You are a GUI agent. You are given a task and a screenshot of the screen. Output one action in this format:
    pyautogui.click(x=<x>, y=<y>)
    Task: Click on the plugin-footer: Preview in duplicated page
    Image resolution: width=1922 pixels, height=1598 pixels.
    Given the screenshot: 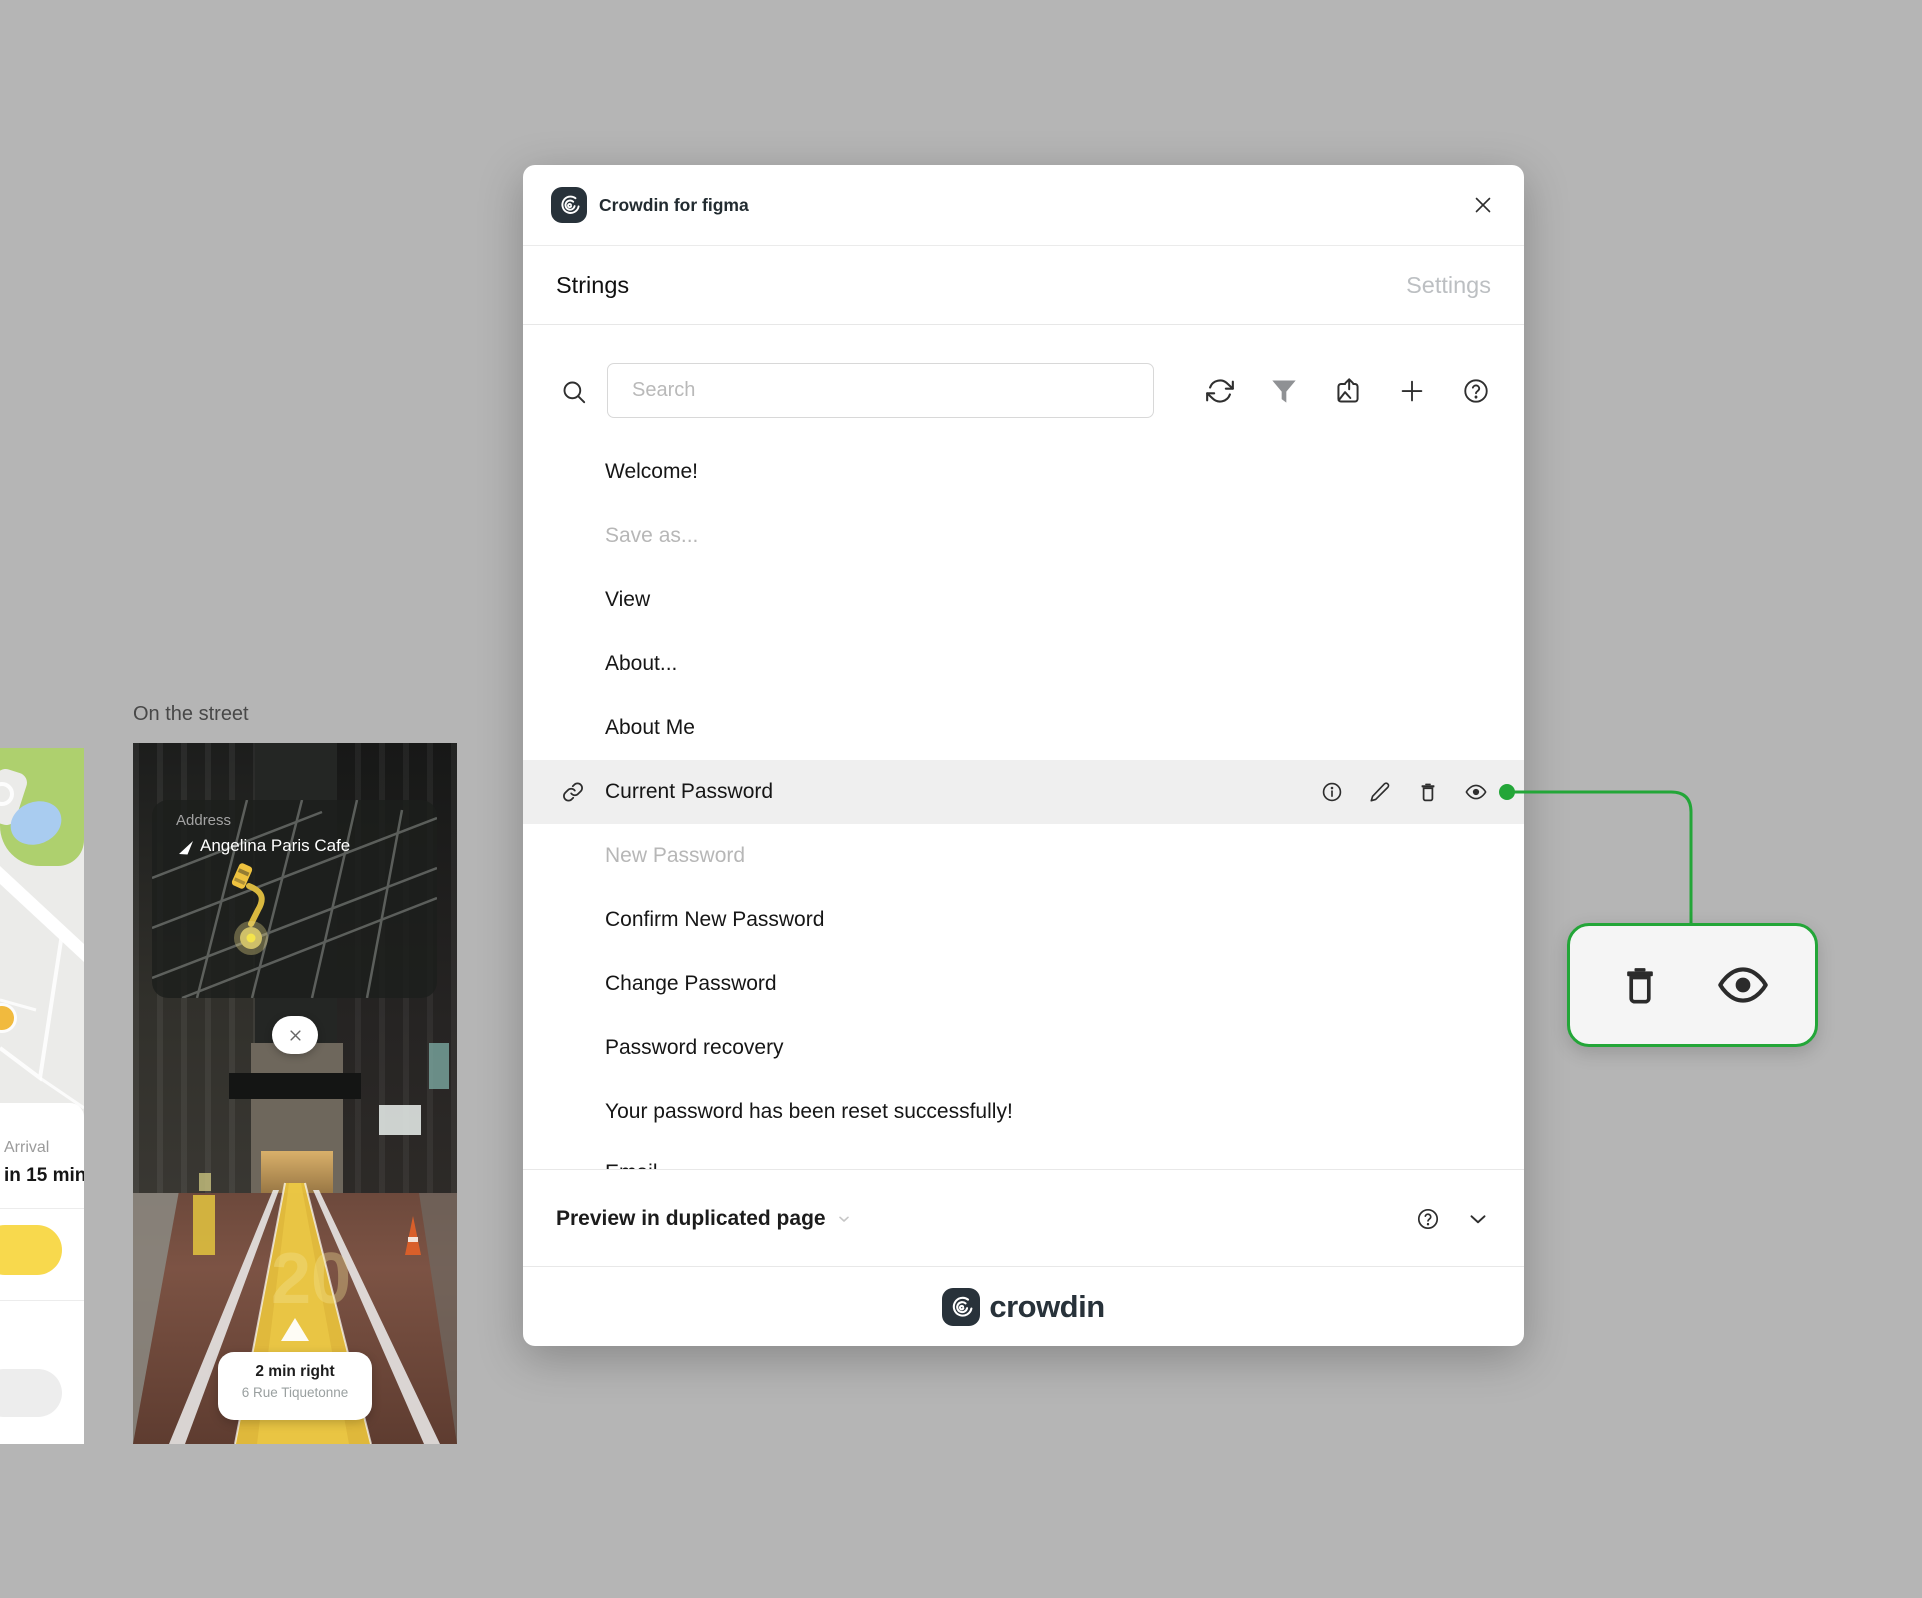 What is the action you would take?
    pyautogui.click(x=1023, y=1218)
    